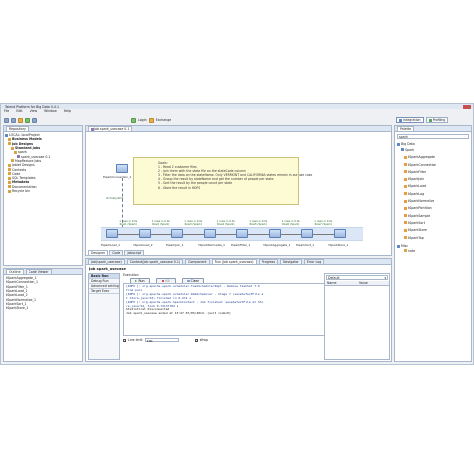 The image size is (474, 474). Describe the element at coordinates (197, 261) in the screenshot. I see `tab-bottom: Component` at that location.